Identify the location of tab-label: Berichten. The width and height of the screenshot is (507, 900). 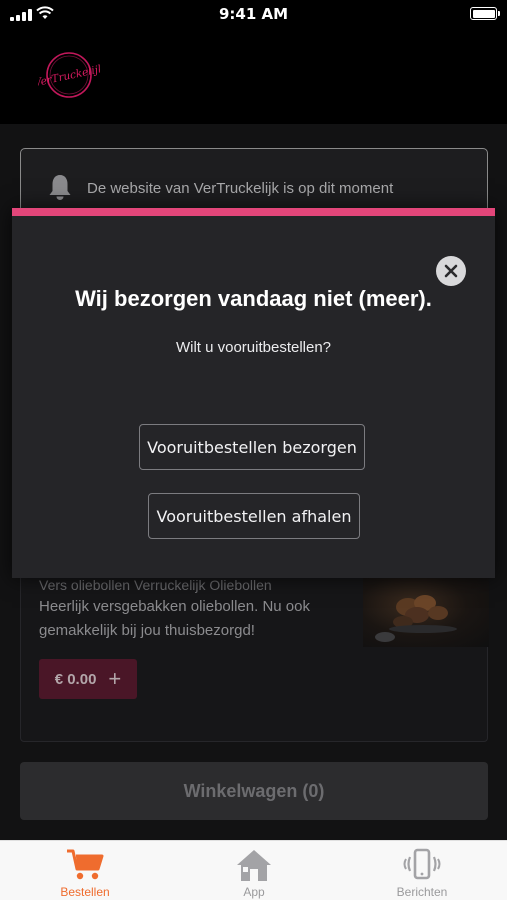
(422, 892).